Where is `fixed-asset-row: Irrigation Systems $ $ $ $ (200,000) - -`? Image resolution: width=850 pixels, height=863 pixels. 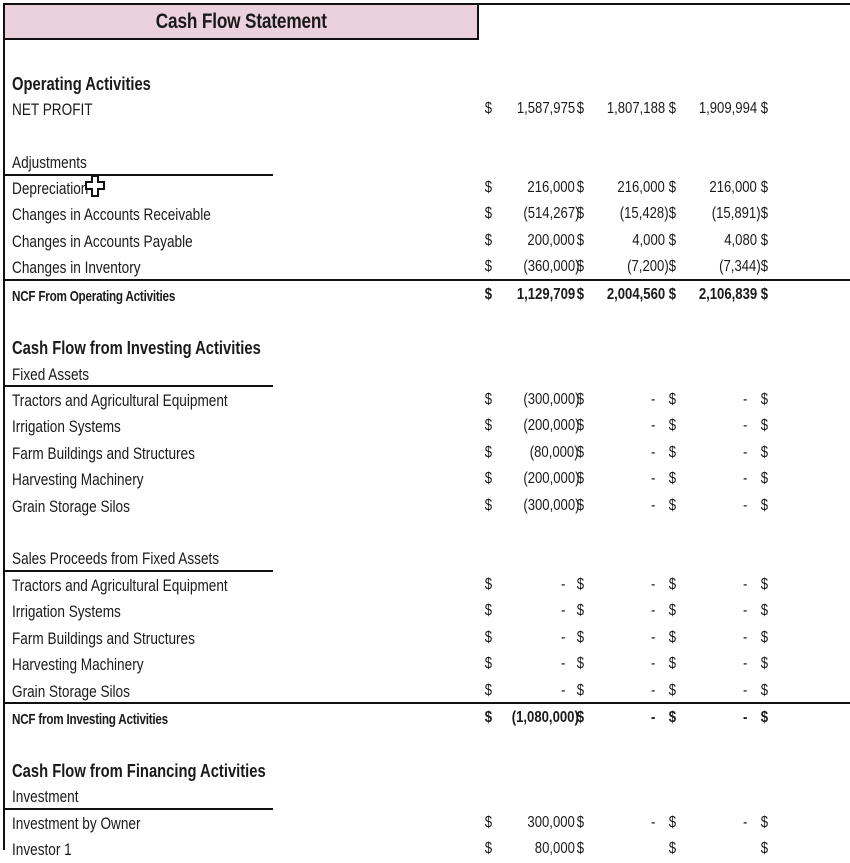
fixed-asset-row: Irrigation Systems $ $ $ $ (200,000) - - is located at coordinates (427, 427).